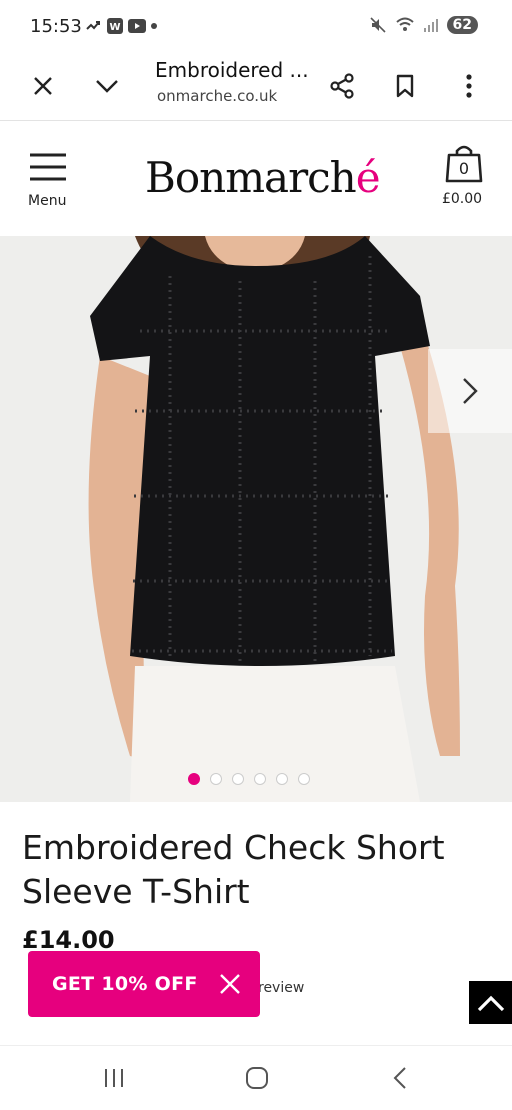  What do you see at coordinates (256, 86) in the screenshot?
I see `browser-toolbar: Embroidered ... onmarche.co.uk` at bounding box center [256, 86].